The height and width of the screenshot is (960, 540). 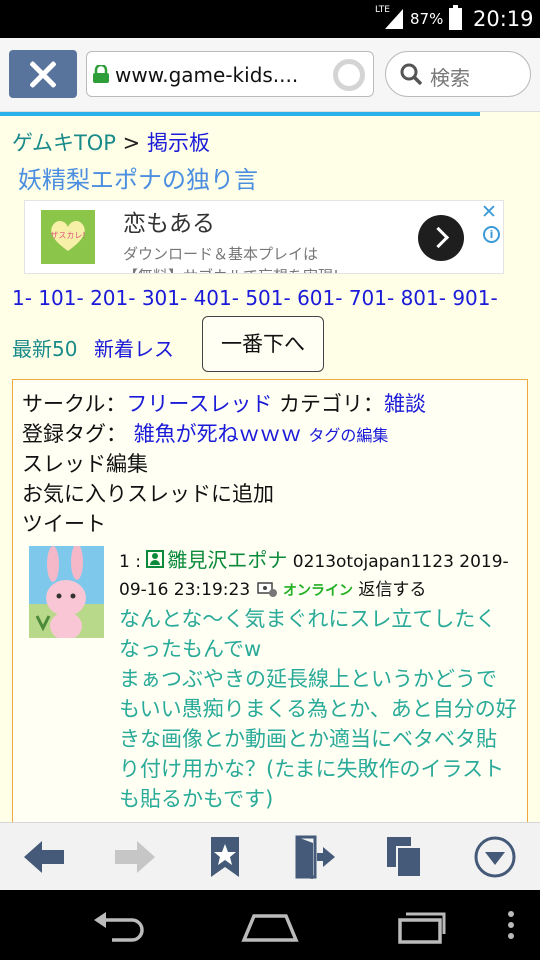 I want to click on breadcrumb: ゲムキTOP > 掲示板, so click(x=111, y=142).